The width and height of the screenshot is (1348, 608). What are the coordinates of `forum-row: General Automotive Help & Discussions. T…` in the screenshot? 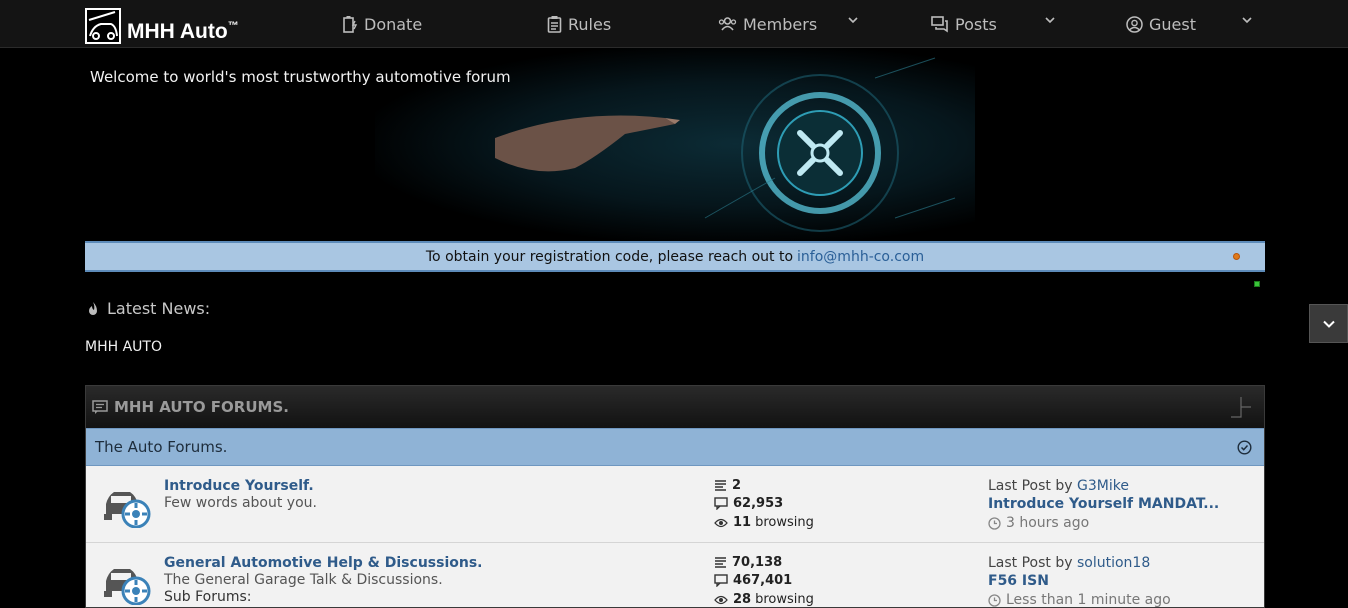 It's located at (675, 575).